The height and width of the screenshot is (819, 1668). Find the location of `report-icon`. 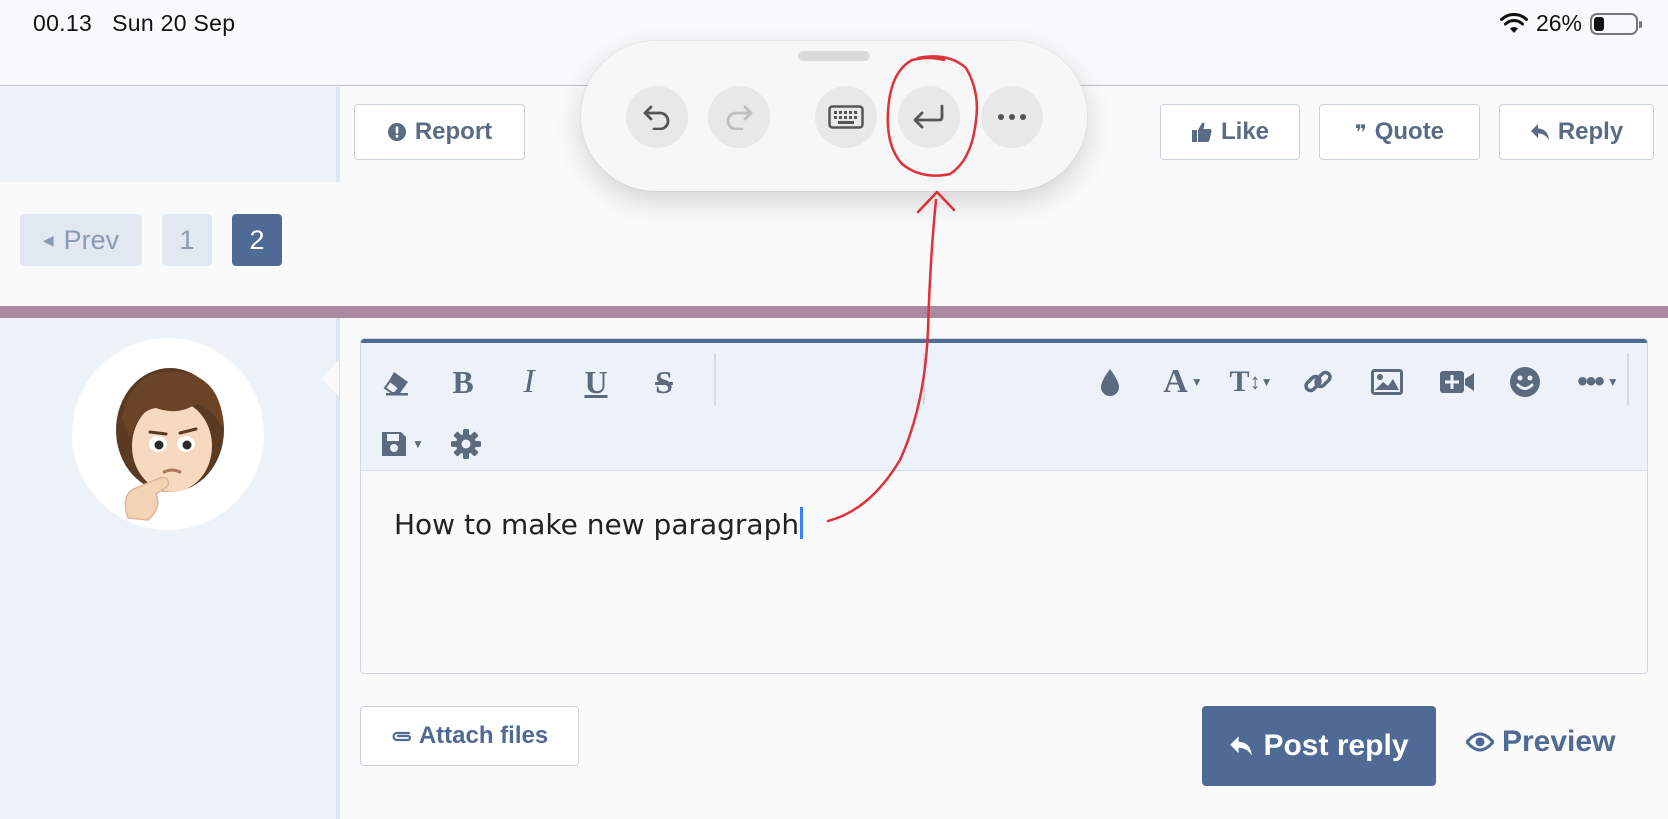

report-icon is located at coordinates (396, 132).